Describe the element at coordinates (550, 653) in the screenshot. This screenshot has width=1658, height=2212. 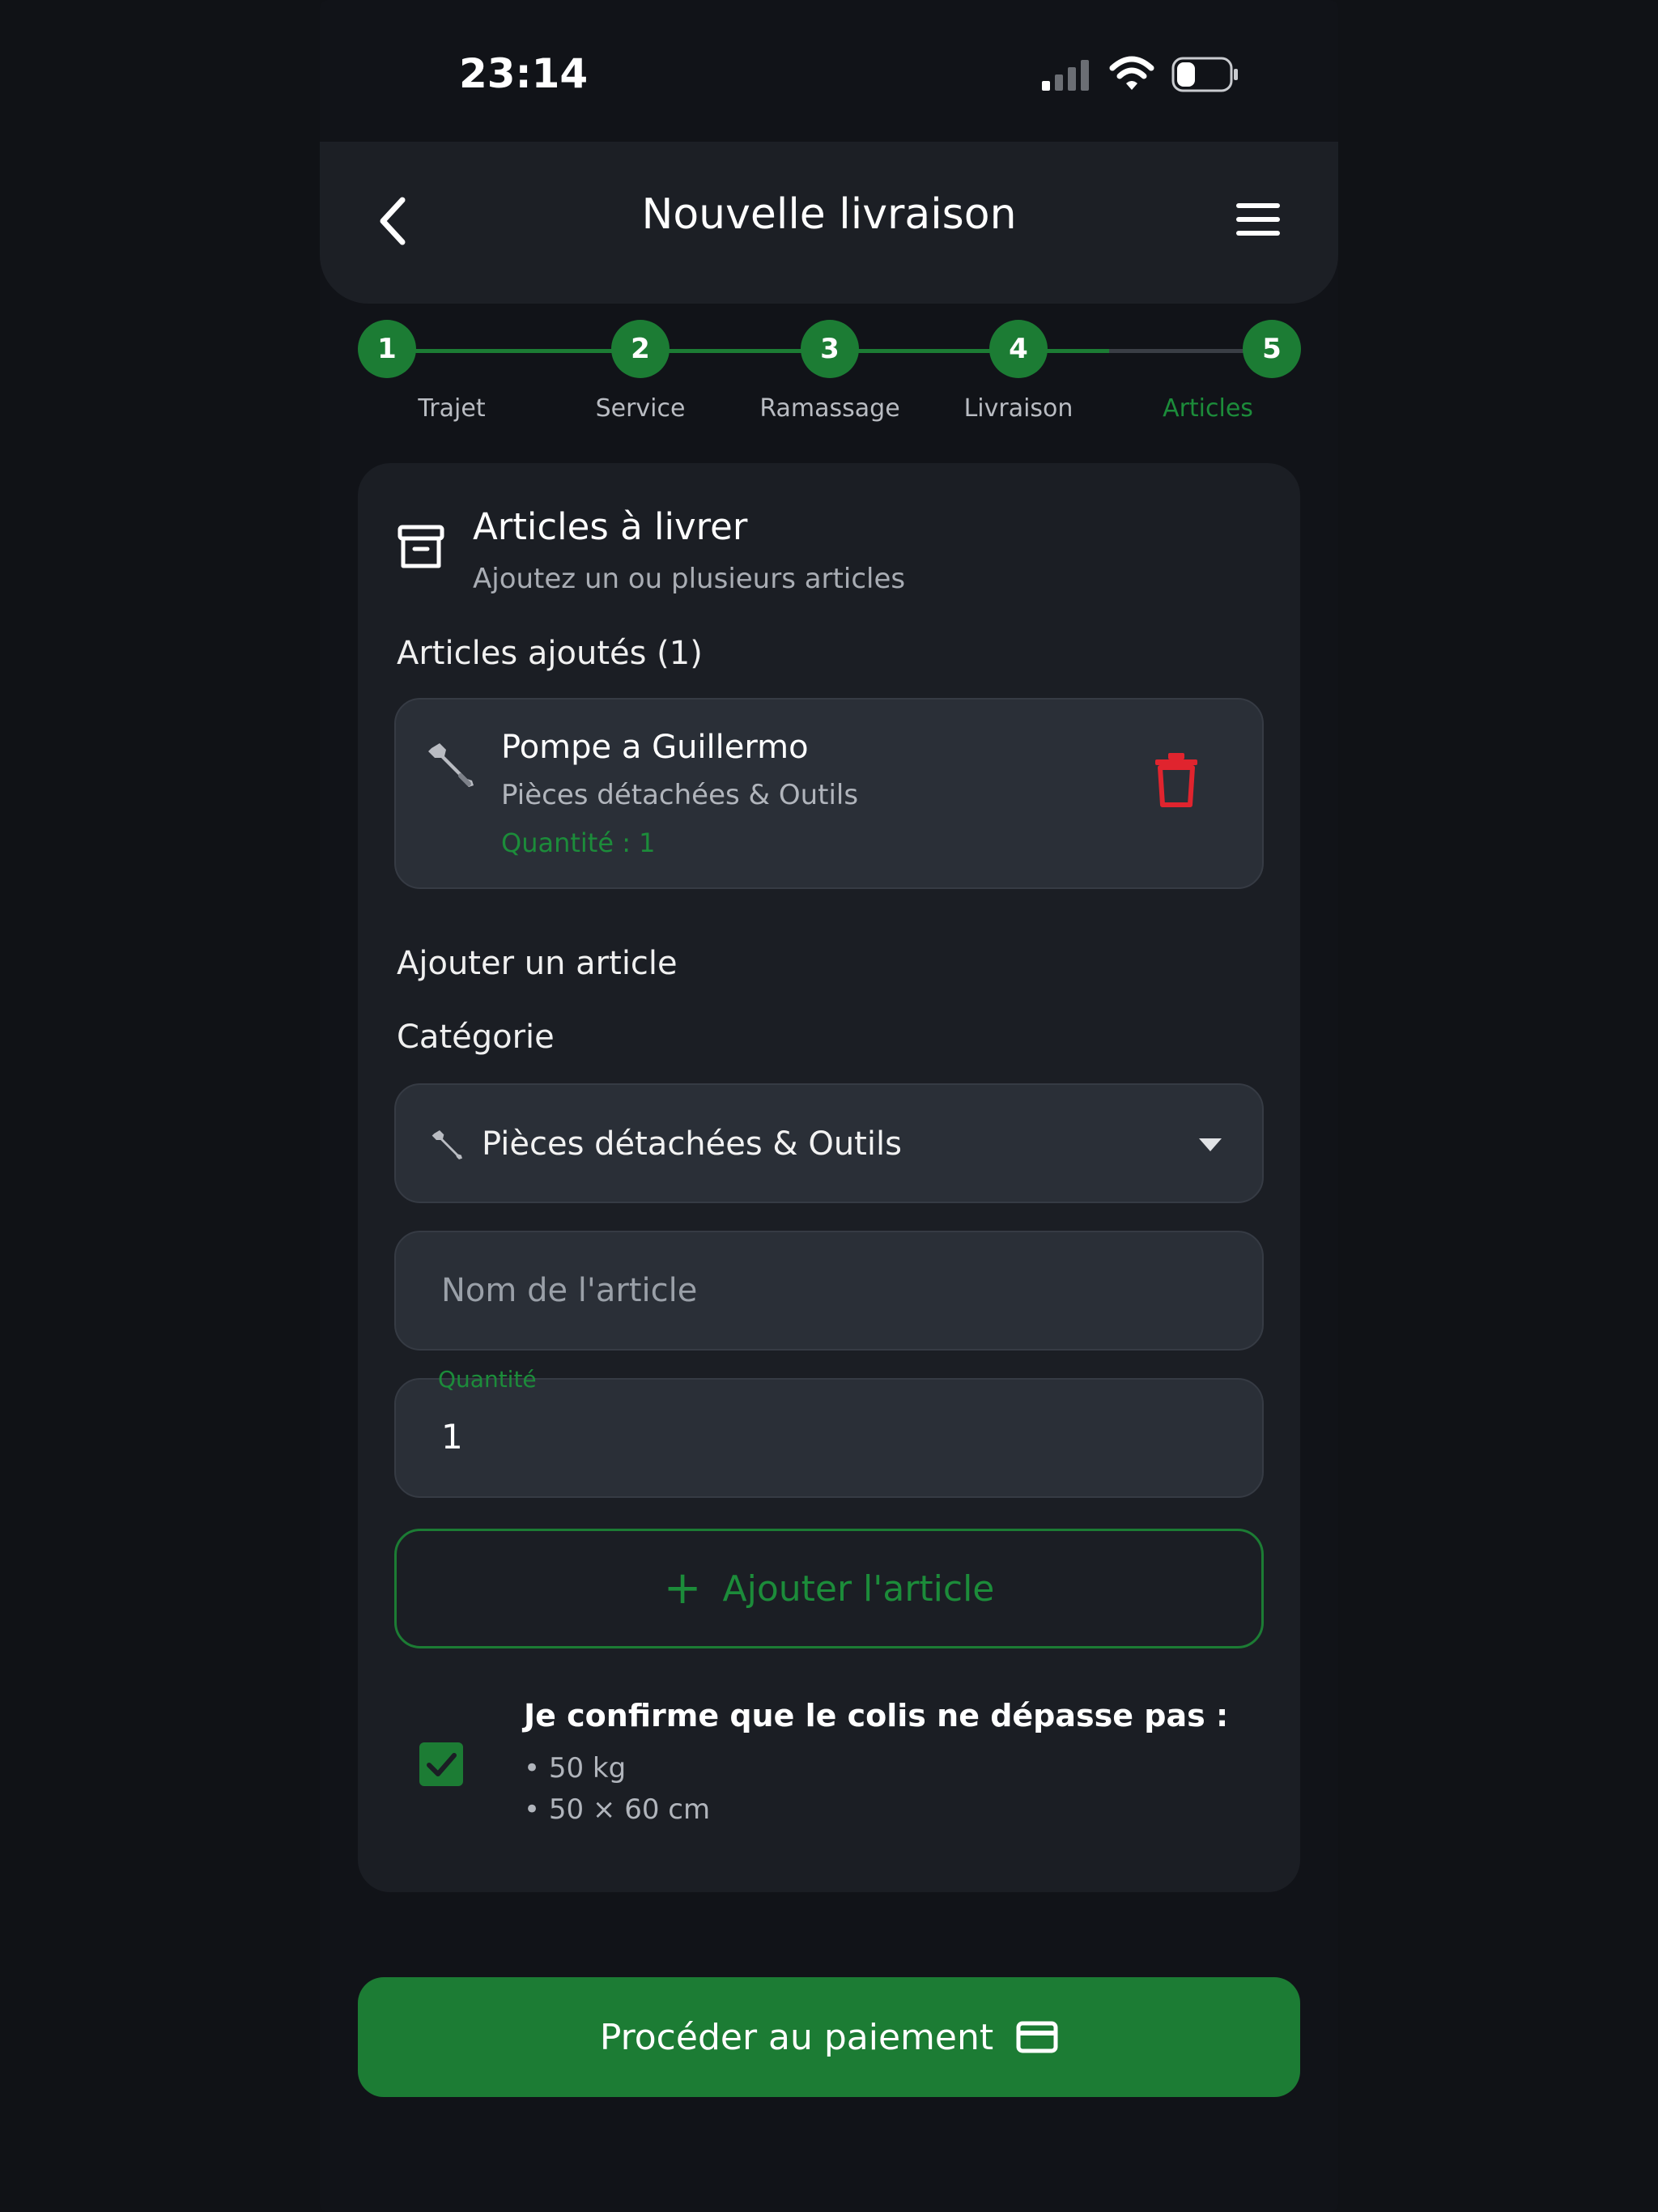
I see `added-articles-heading: Articles ajoutés (1)` at that location.